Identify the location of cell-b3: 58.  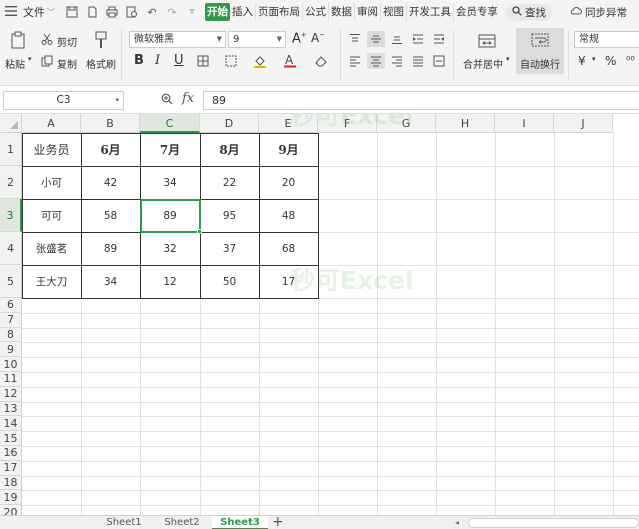
(110, 215).